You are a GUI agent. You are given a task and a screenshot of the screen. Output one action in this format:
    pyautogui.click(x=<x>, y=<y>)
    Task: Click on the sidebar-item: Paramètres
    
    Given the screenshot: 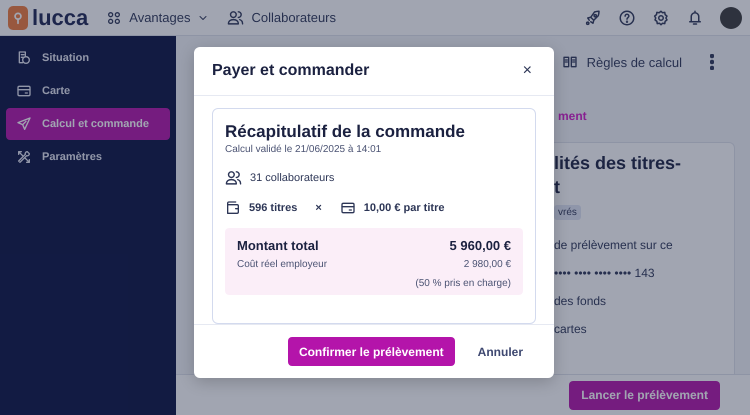 What is the action you would take?
    pyautogui.click(x=88, y=157)
    